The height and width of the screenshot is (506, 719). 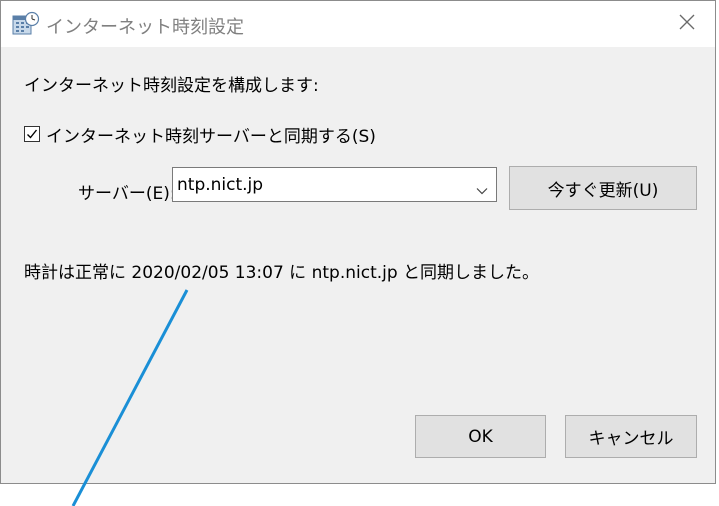 What do you see at coordinates (211, 134) in the screenshot?
I see `sync-checkbox-label: インターネット時刻サーバーと同期する(S)` at bounding box center [211, 134].